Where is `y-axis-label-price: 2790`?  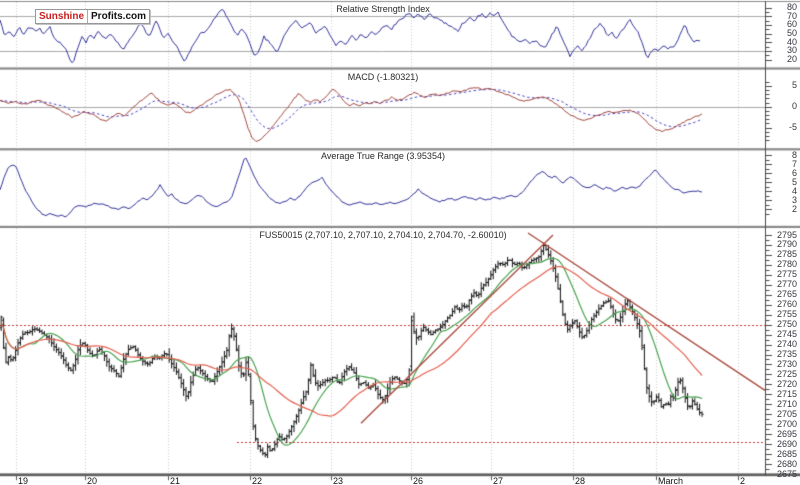
y-axis-label-price: 2790 is located at coordinates (786, 244).